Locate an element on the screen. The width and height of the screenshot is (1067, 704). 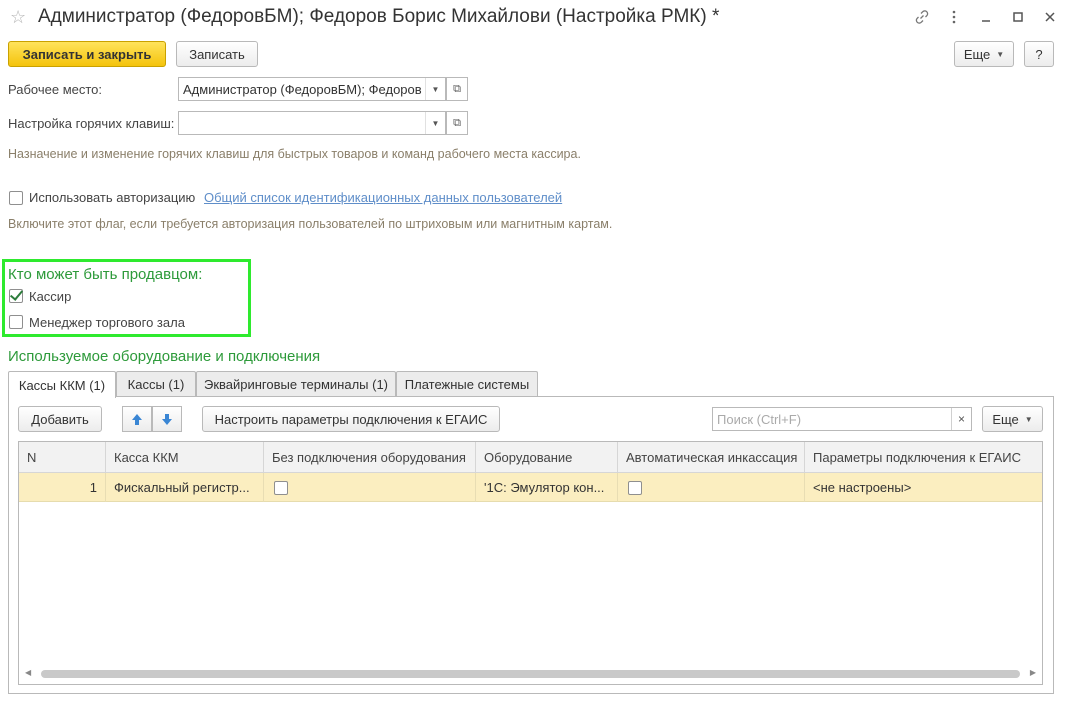
search-input is located at coordinates (832, 419).